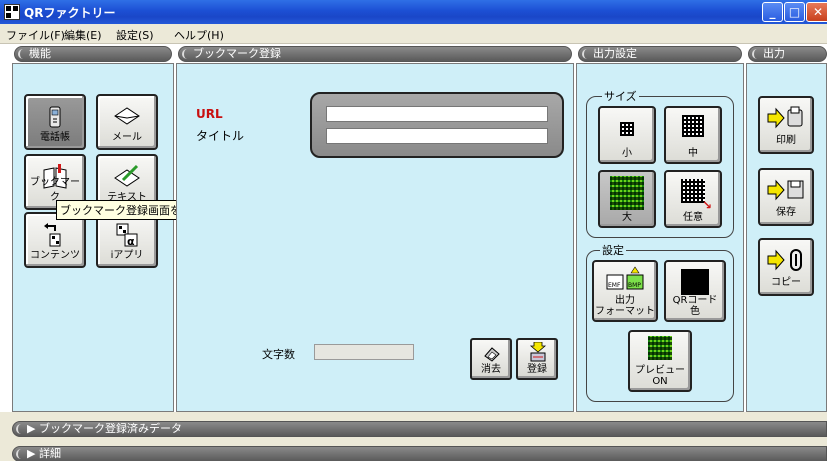  What do you see at coordinates (437, 136) in the screenshot?
I see `title-input` at bounding box center [437, 136].